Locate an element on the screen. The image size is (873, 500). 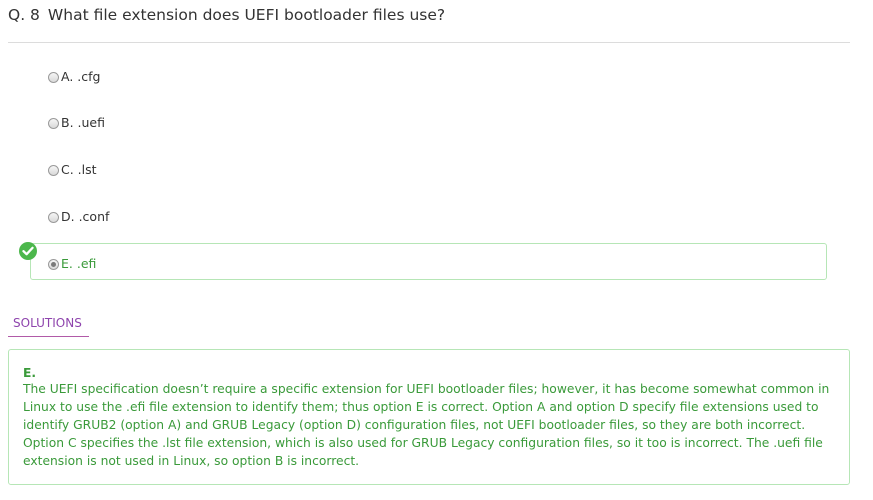
option-d: D. .conf is located at coordinates (78, 216).